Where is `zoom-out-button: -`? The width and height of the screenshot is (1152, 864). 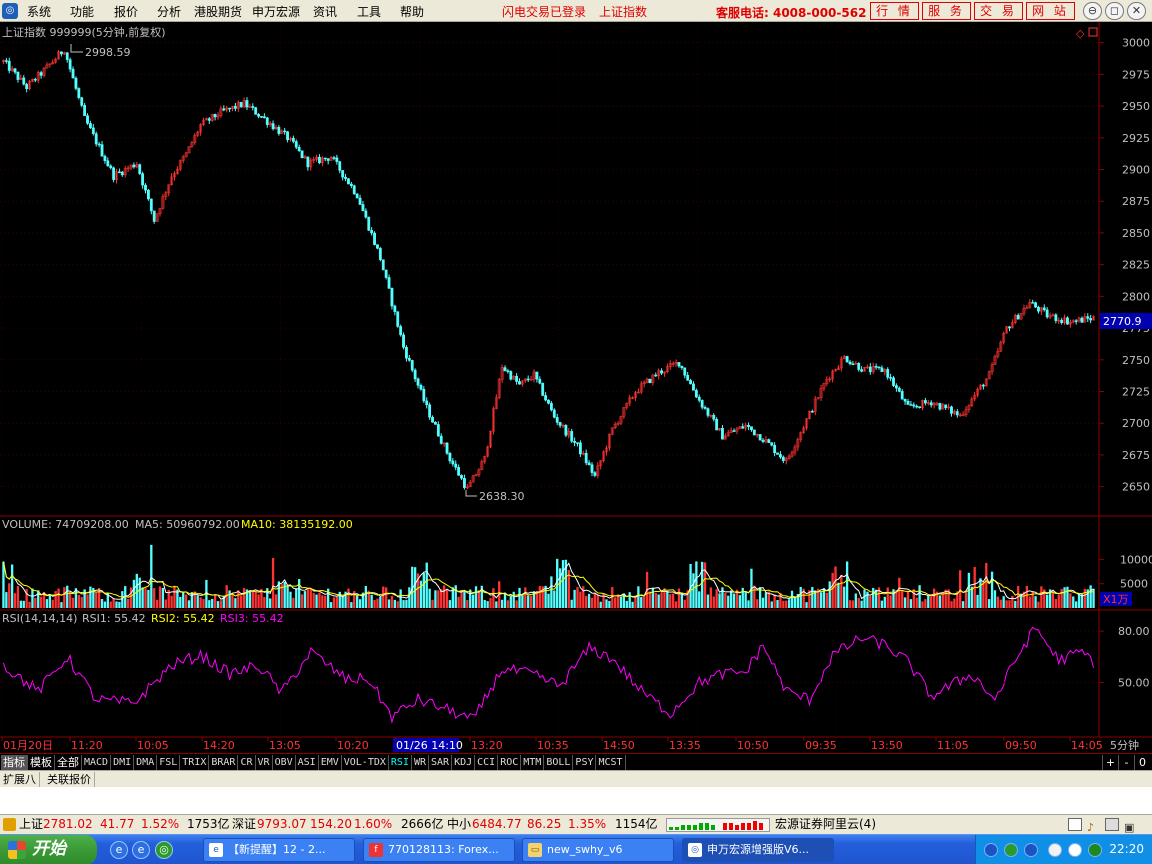
zoom-out-button: - is located at coordinates (1126, 762).